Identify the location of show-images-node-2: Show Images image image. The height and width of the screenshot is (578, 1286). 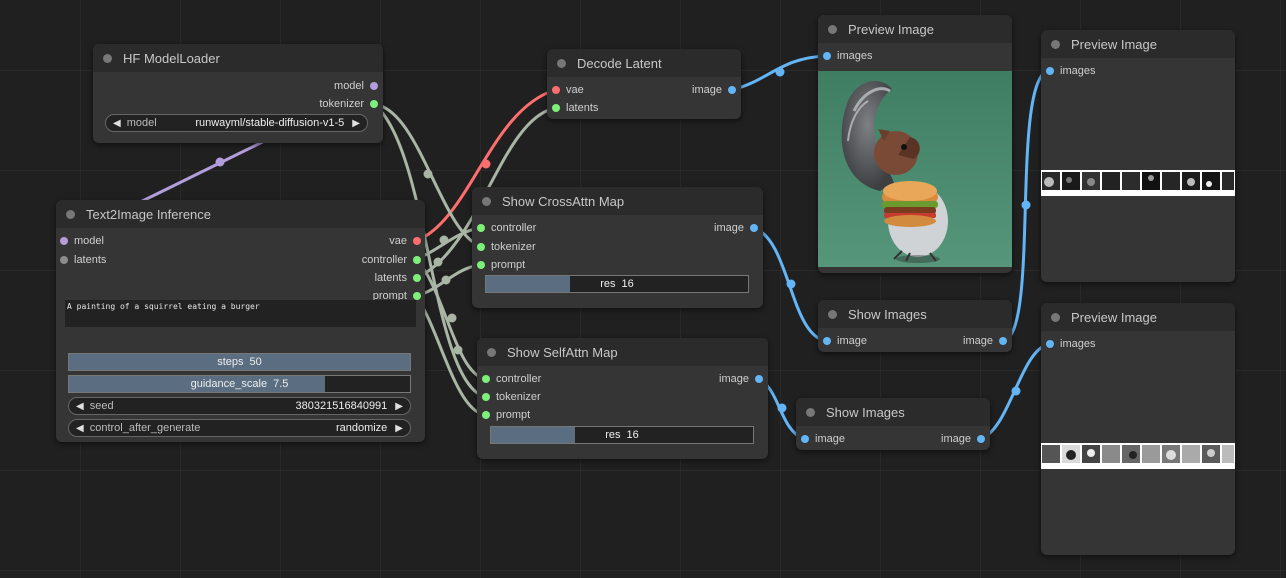
(893, 424).